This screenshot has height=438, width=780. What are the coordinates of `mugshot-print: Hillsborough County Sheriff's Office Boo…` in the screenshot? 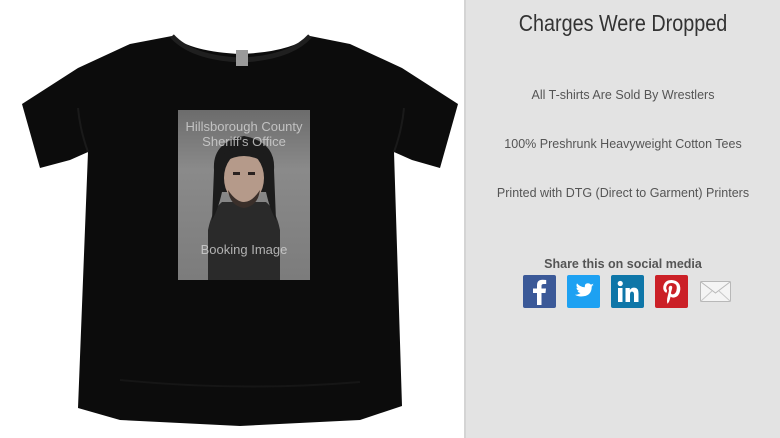 It's located at (244, 195).